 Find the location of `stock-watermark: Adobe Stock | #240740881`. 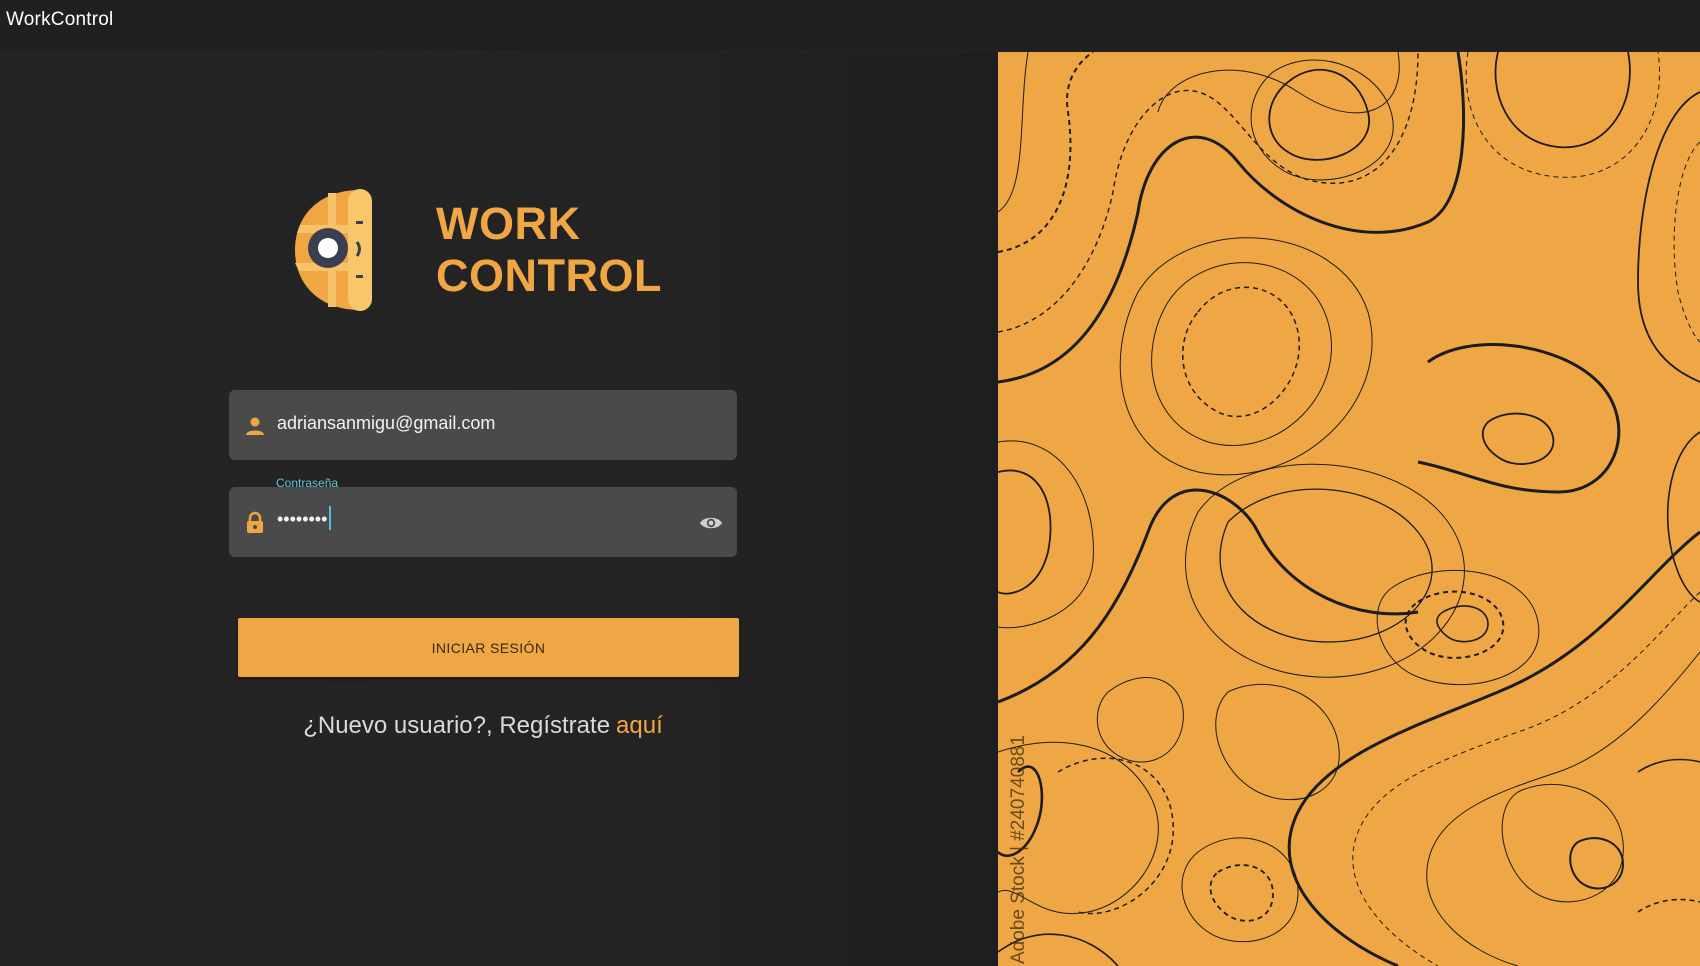

stock-watermark: Adobe Stock | #240740881 is located at coordinates (1018, 849).